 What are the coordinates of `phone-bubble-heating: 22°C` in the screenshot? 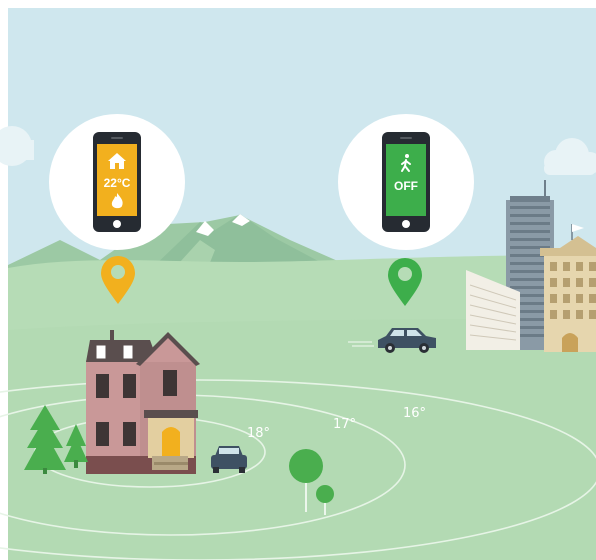 It's located at (117, 182).